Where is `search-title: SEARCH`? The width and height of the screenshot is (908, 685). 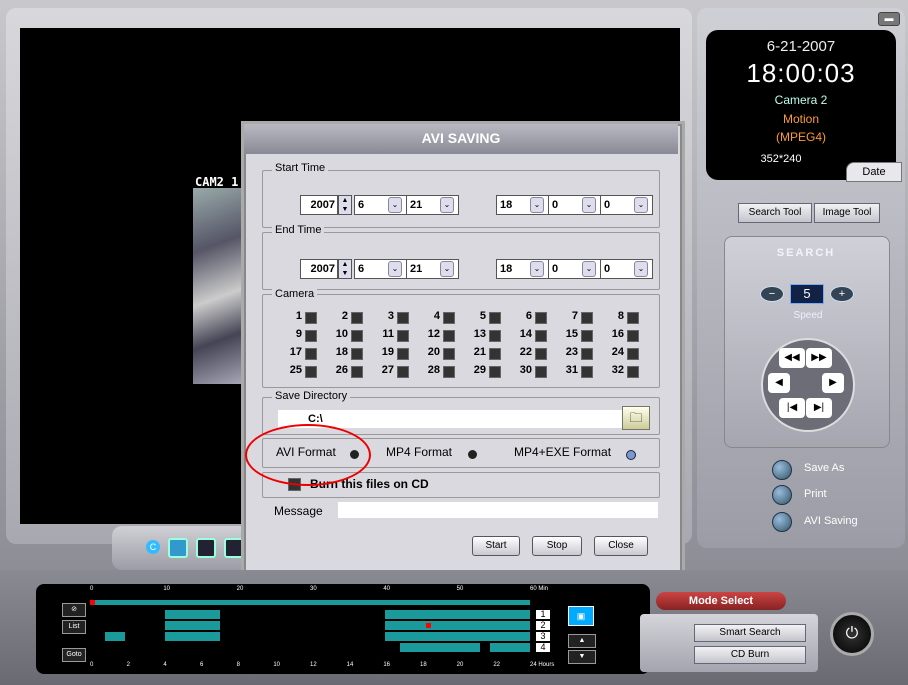 search-title: SEARCH is located at coordinates (806, 253).